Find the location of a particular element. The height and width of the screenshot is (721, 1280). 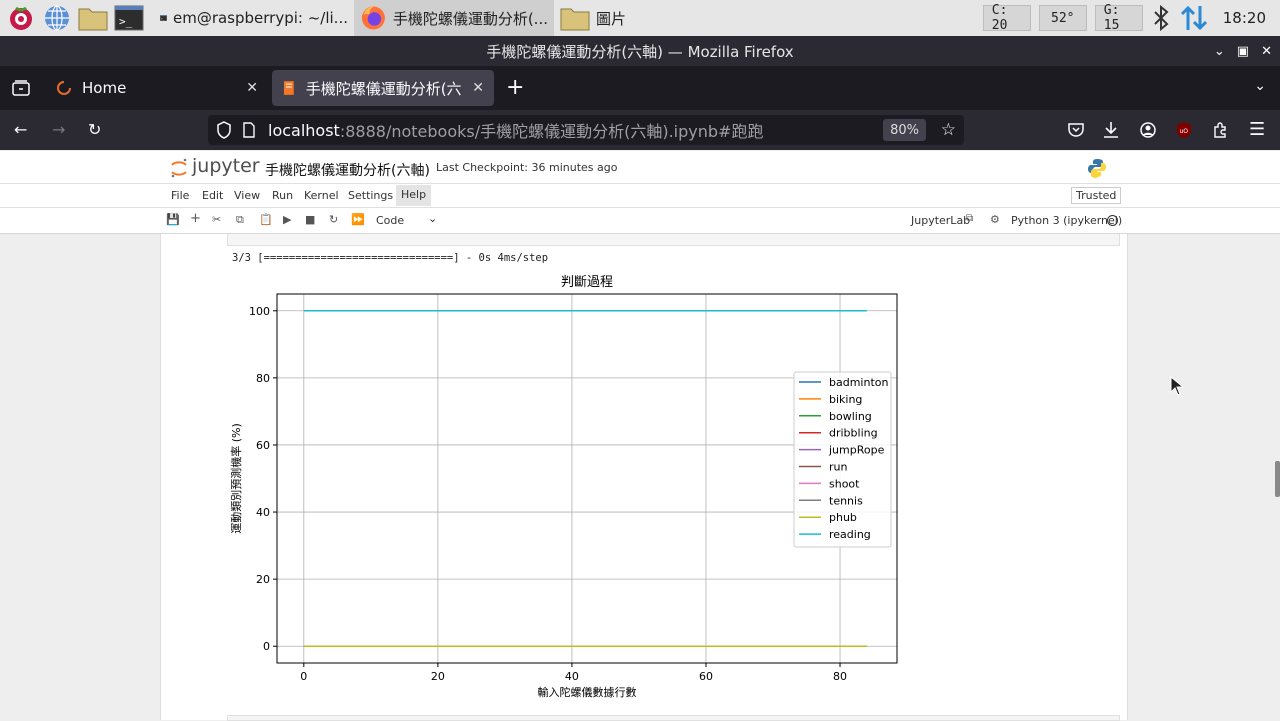

jupyterlab-link: JupyterLab is located at coordinates (940, 220).